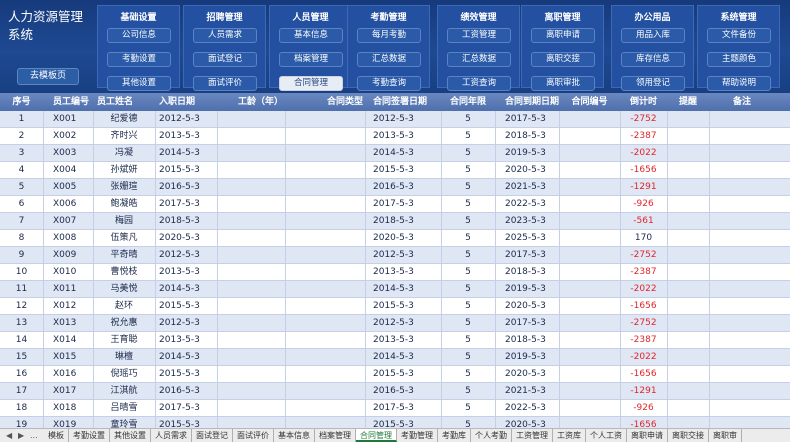  I want to click on table-cell: 2025-5-3, so click(527, 238).